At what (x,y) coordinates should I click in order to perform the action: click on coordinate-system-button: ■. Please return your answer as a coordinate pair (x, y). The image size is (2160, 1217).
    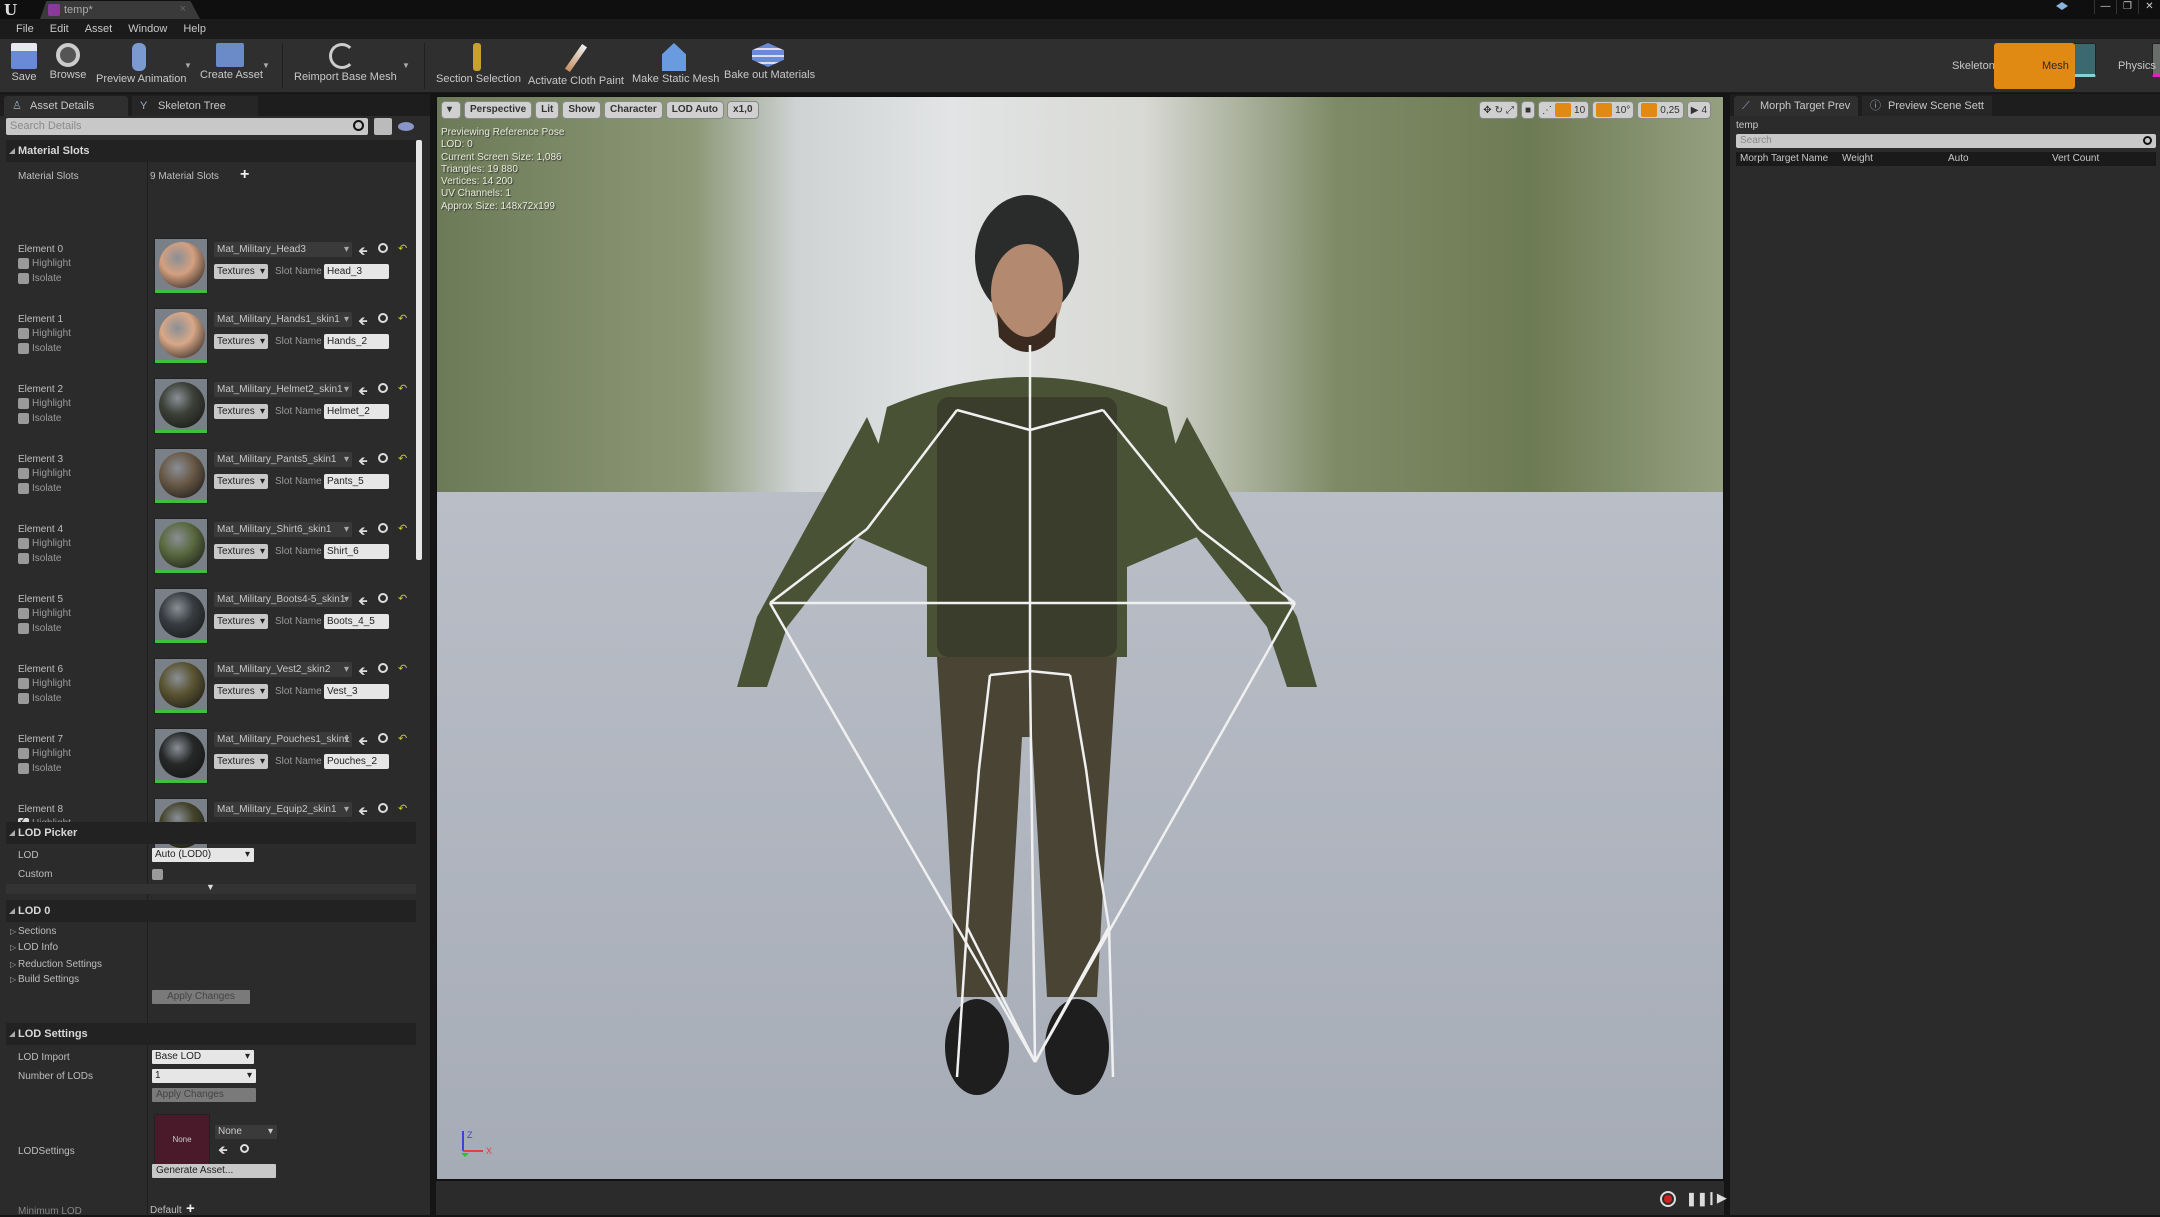
    Looking at the image, I should click on (1528, 110).